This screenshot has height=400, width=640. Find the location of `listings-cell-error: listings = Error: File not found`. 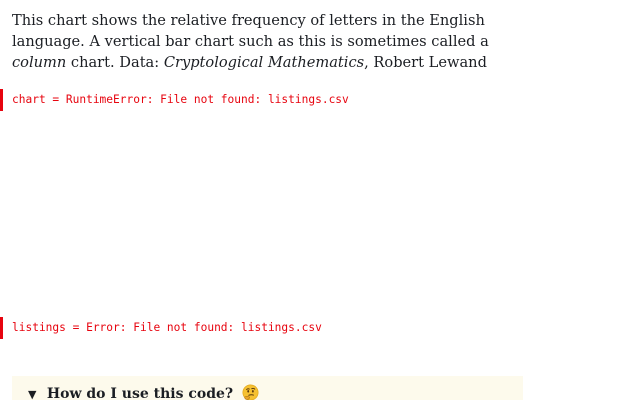

listings-cell-error: listings = Error: File not found is located at coordinates (300, 328).